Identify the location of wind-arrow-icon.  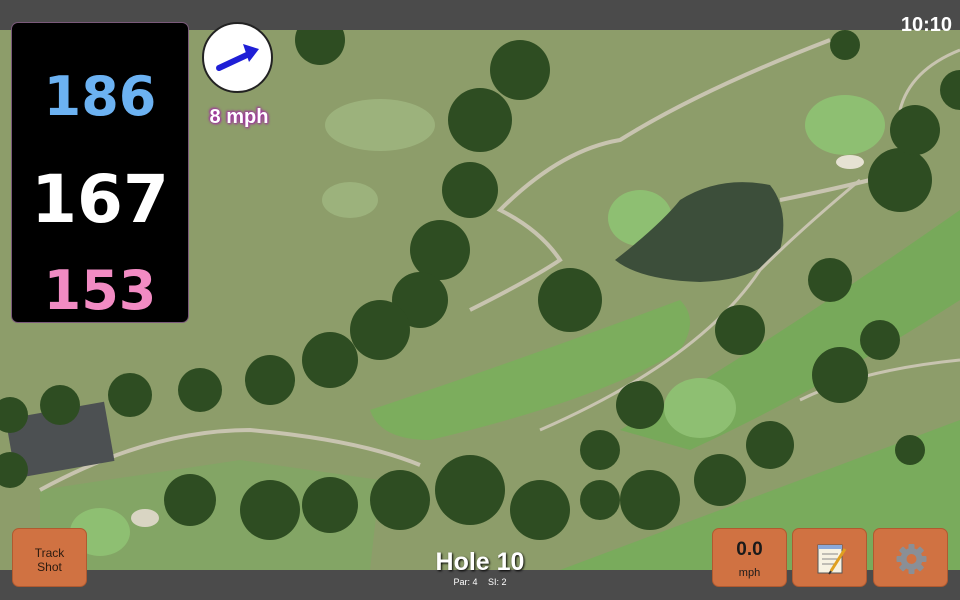
(237, 57).